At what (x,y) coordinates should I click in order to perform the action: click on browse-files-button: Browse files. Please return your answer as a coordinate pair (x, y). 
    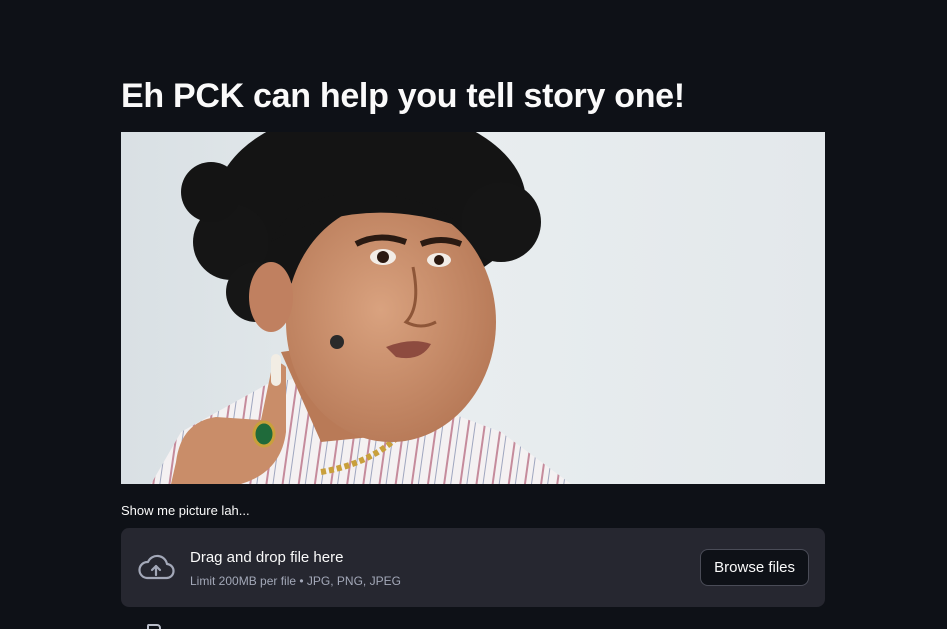
    Looking at the image, I should click on (754, 567).